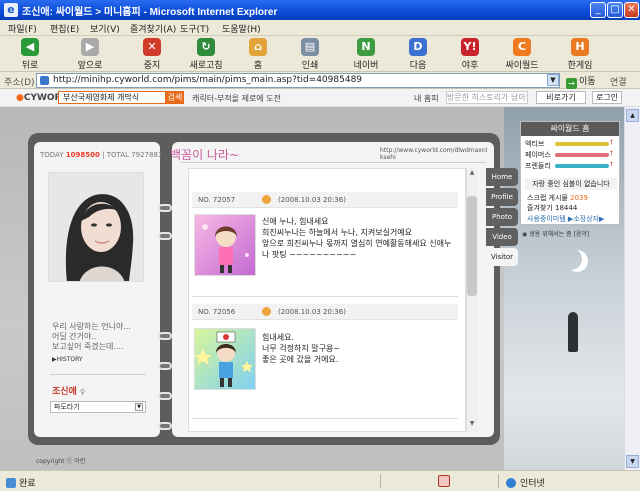 Image resolution: width=640 pixels, height=491 pixels. What do you see at coordinates (310, 47) in the screenshot?
I see `print-icon: ▤` at bounding box center [310, 47].